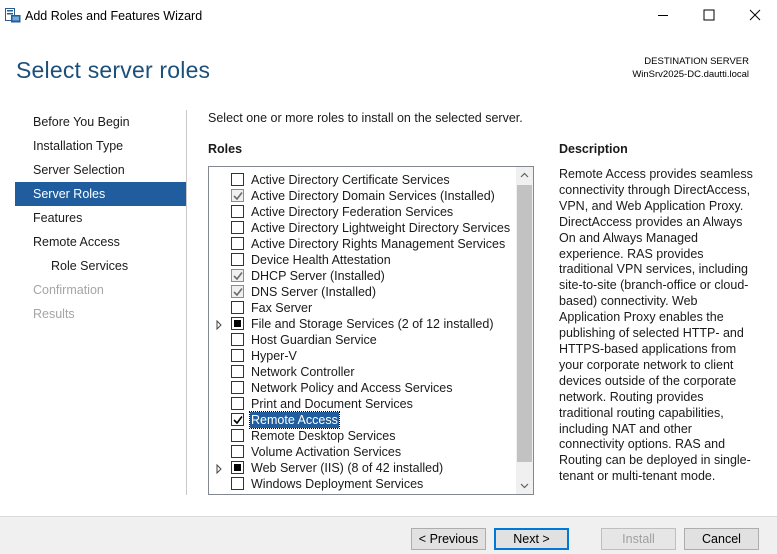  Describe the element at coordinates (337, 484) in the screenshot. I see `role-label: Windows Deployment Services` at that location.